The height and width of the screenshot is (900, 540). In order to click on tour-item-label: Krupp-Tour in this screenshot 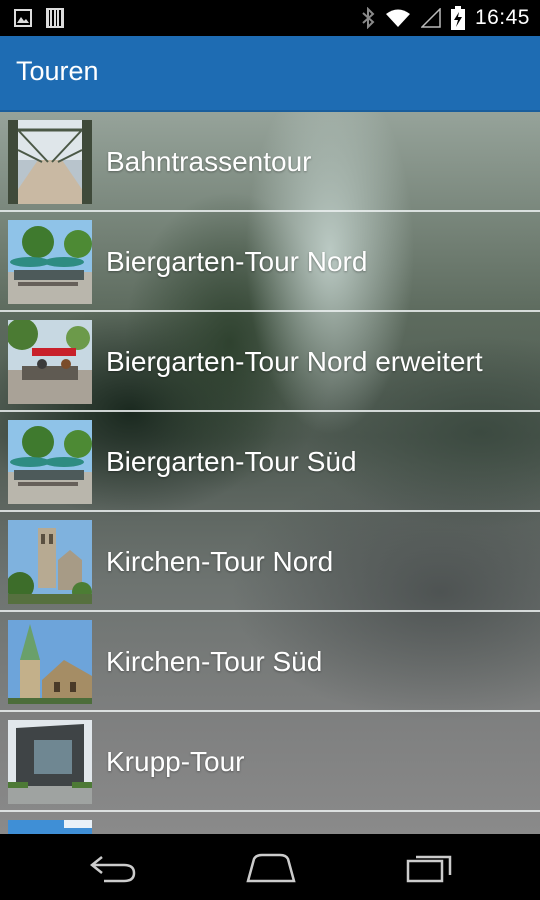, I will do `click(175, 761)`.